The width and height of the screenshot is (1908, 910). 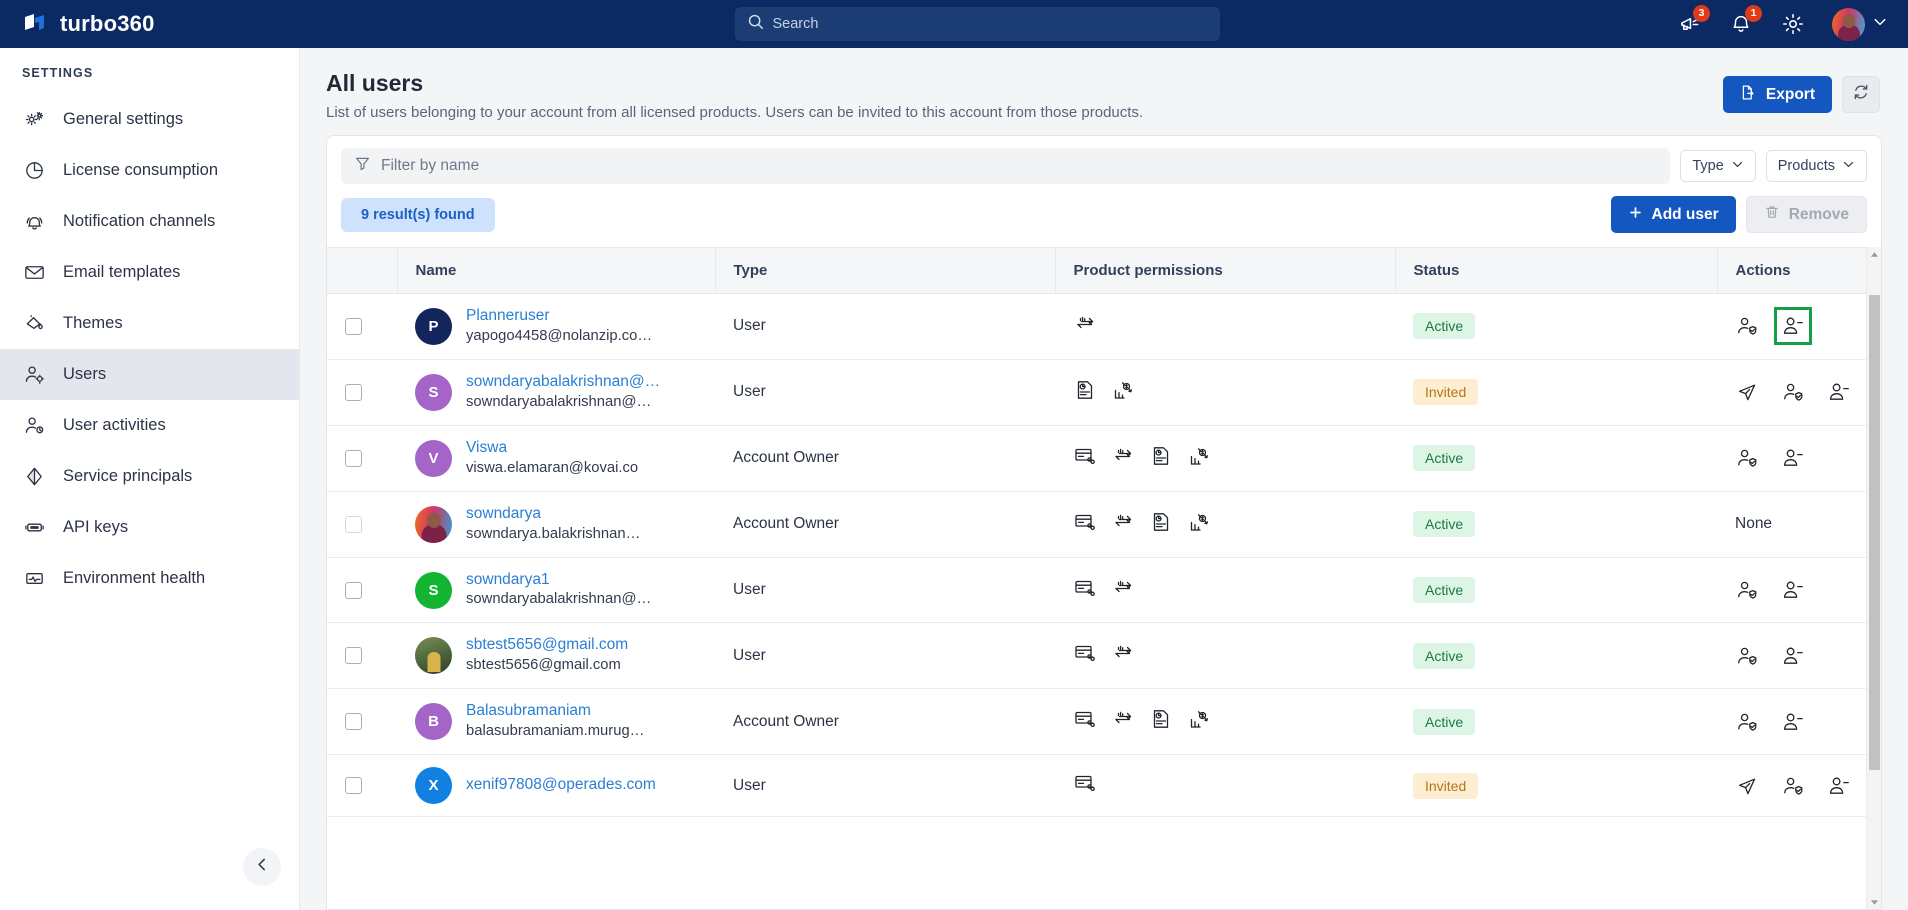 What do you see at coordinates (149, 578) in the screenshot?
I see `sidebar-item-environment-health: Environment health` at bounding box center [149, 578].